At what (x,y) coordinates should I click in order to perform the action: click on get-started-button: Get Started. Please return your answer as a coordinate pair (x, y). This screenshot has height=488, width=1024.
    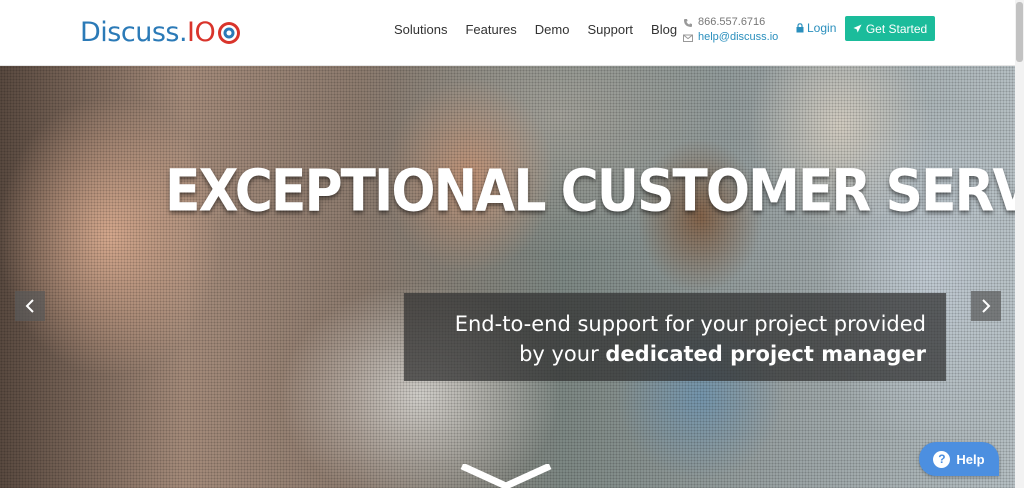
    Looking at the image, I should click on (890, 28).